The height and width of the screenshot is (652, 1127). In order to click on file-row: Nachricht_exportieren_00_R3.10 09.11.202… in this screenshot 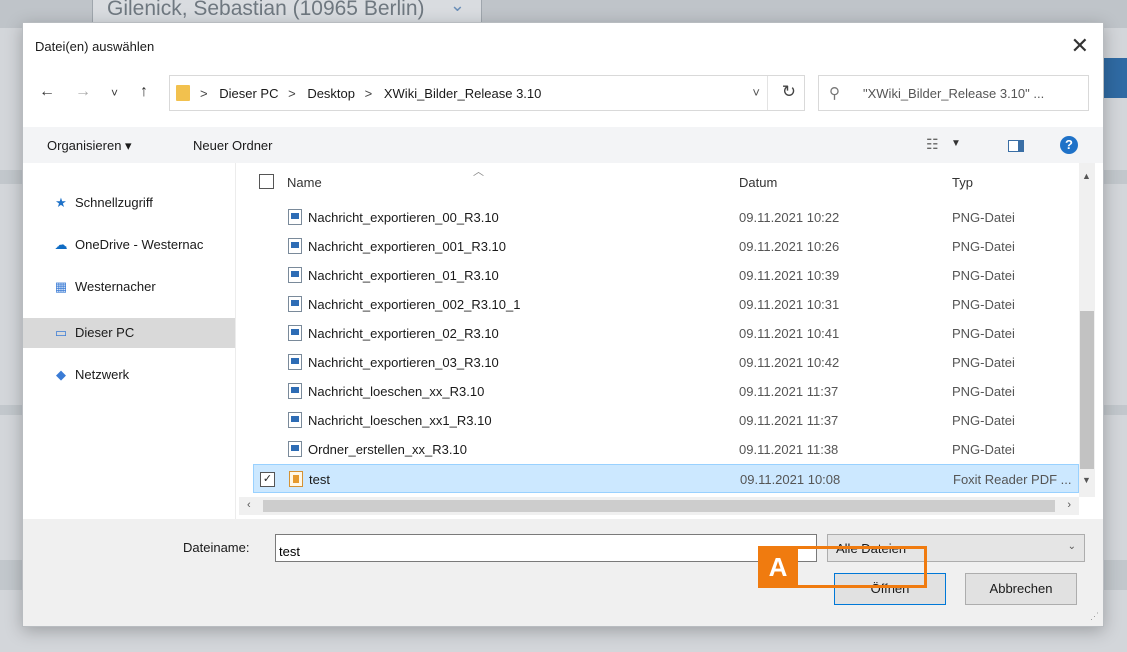, I will do `click(666, 217)`.